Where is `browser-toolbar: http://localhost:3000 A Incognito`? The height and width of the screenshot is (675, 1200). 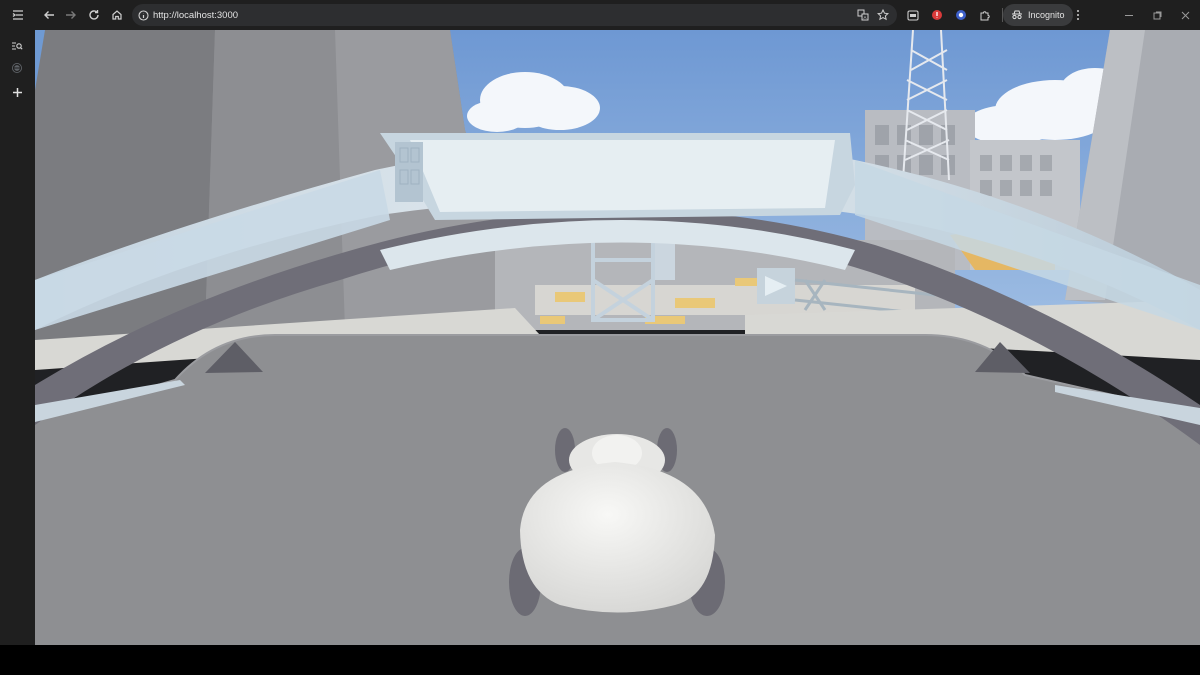 browser-toolbar: http://localhost:3000 A Incognito is located at coordinates (600, 15).